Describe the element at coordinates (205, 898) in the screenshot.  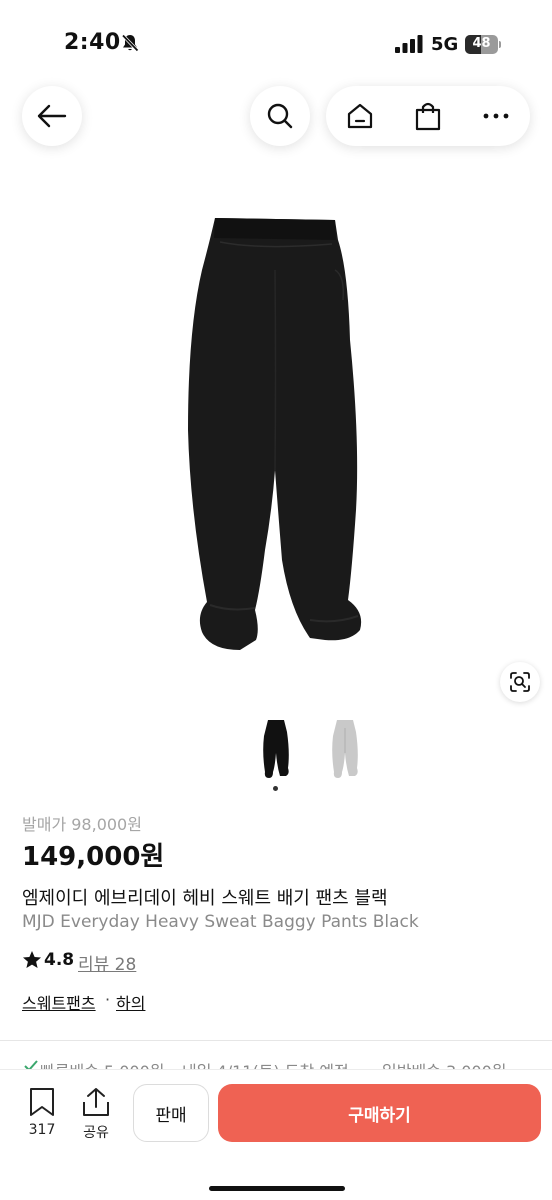
I see `product-title-ko: 엠제이디 에브리데이 헤비 스웨트 배기 팬츠 블랙` at that location.